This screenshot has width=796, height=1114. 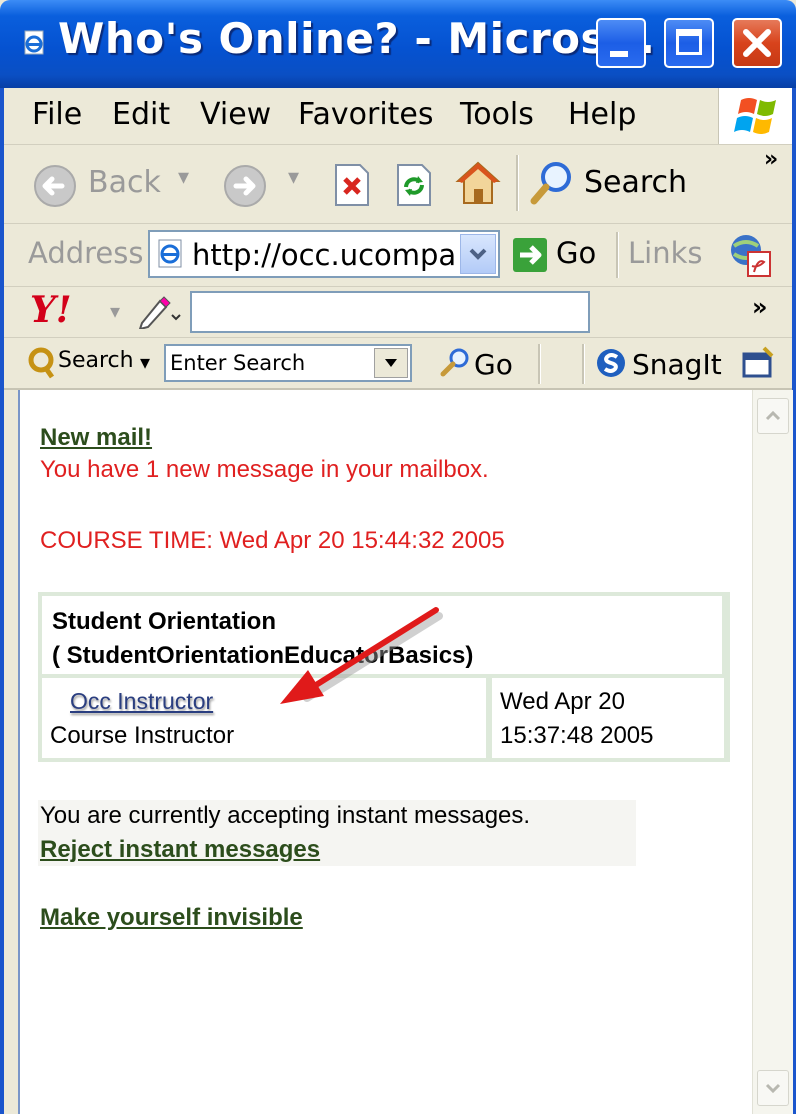 I want to click on snagit-button: SnagIt, so click(x=669, y=363).